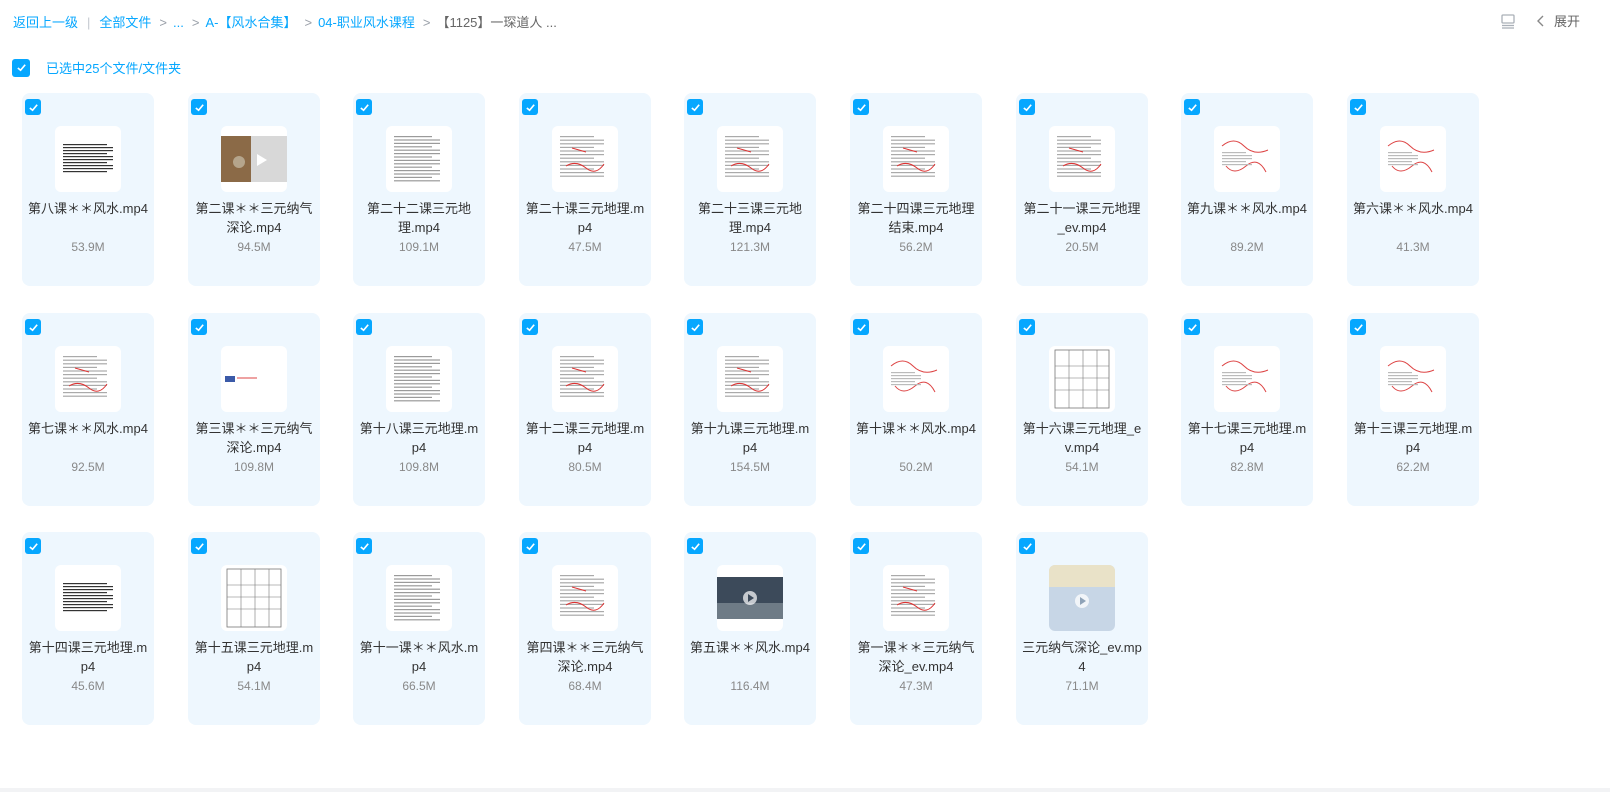 This screenshot has height=792, width=1610. What do you see at coordinates (1413, 208) in the screenshot?
I see `file-name: 第六课＊＊风水.mp4` at bounding box center [1413, 208].